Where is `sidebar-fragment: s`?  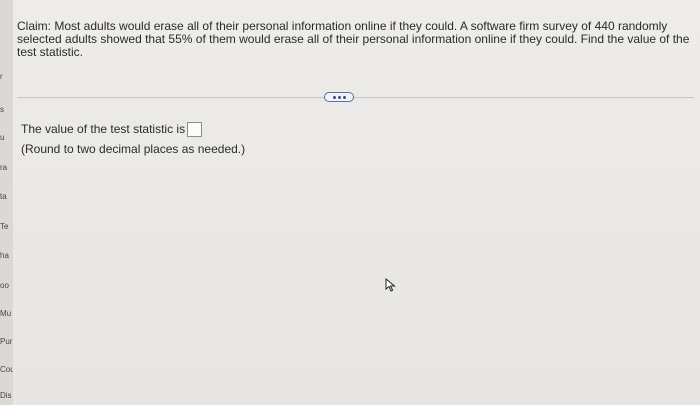
sidebar-fragment: s is located at coordinates (2, 109).